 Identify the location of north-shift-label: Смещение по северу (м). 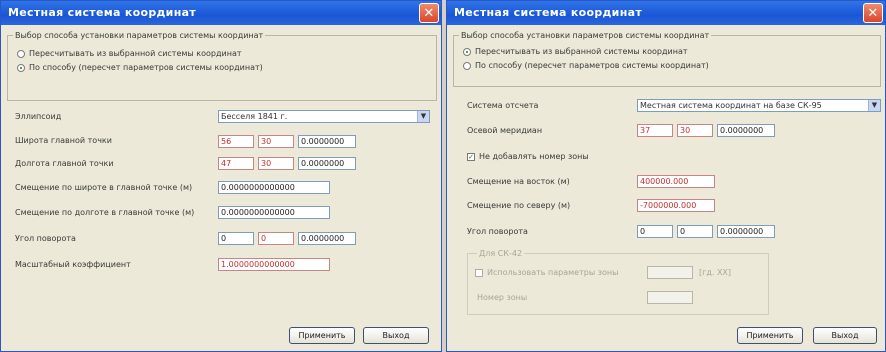
(519, 205).